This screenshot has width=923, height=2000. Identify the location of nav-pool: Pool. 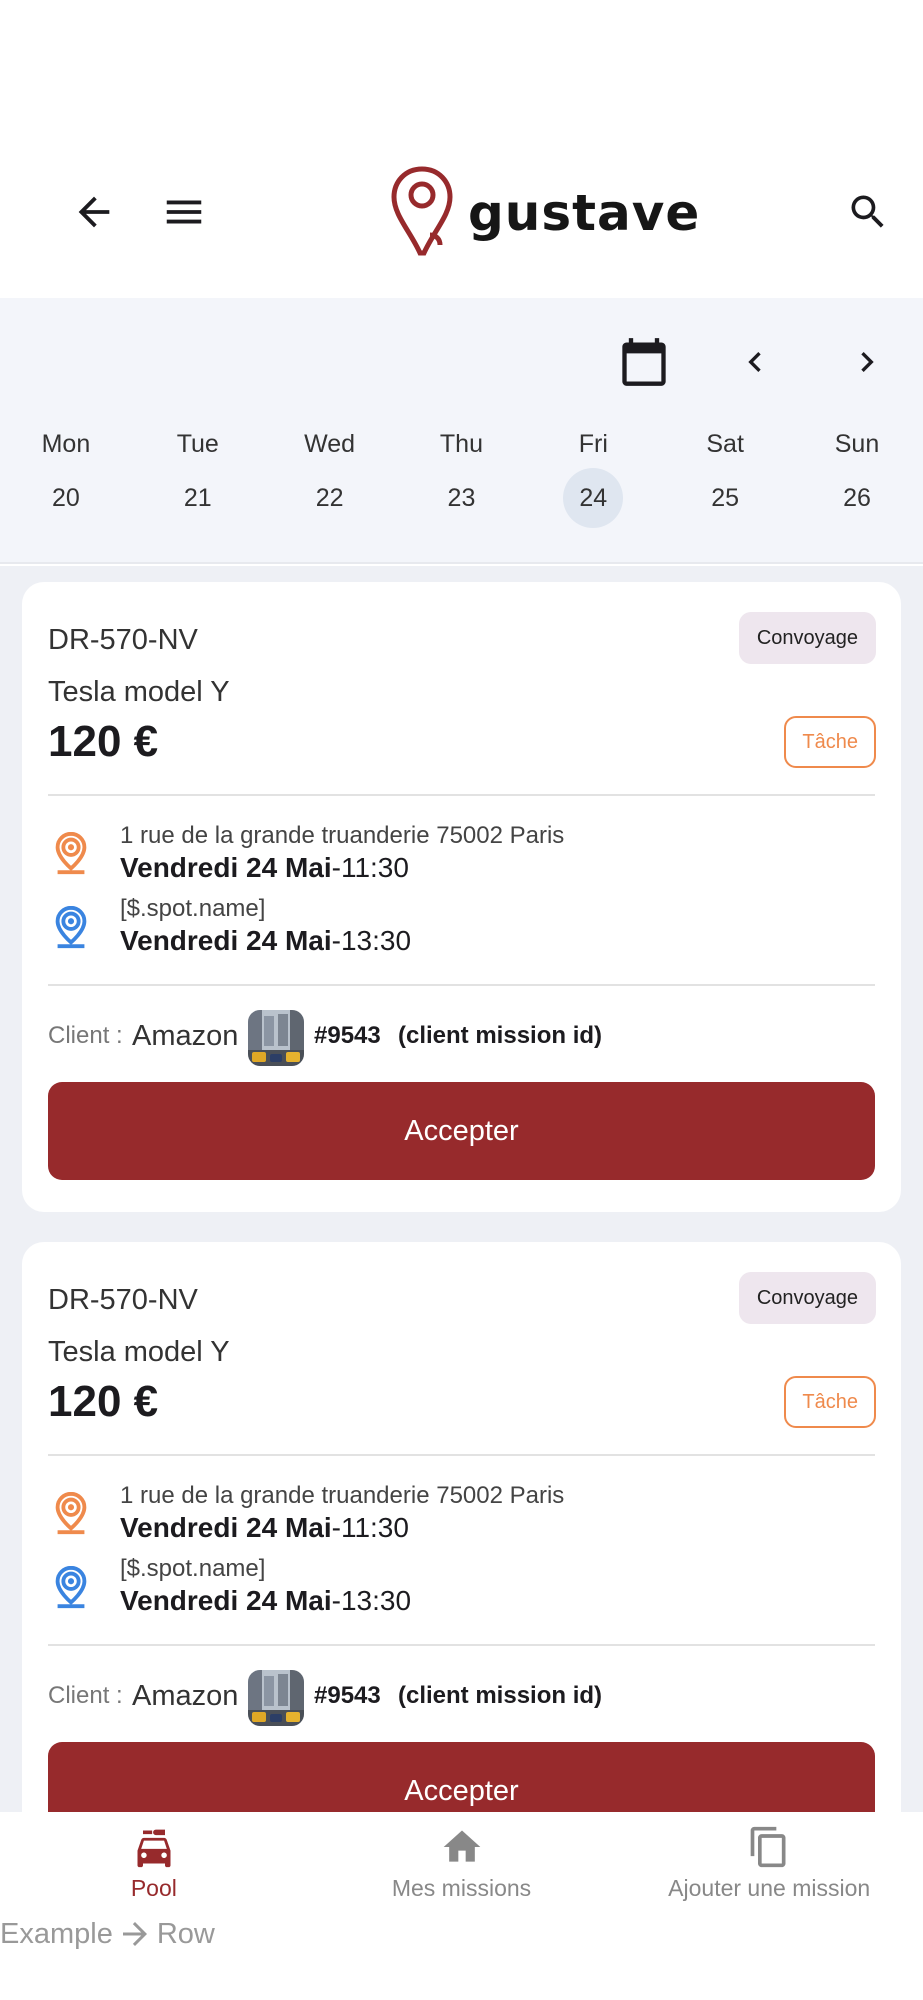
(154, 1862).